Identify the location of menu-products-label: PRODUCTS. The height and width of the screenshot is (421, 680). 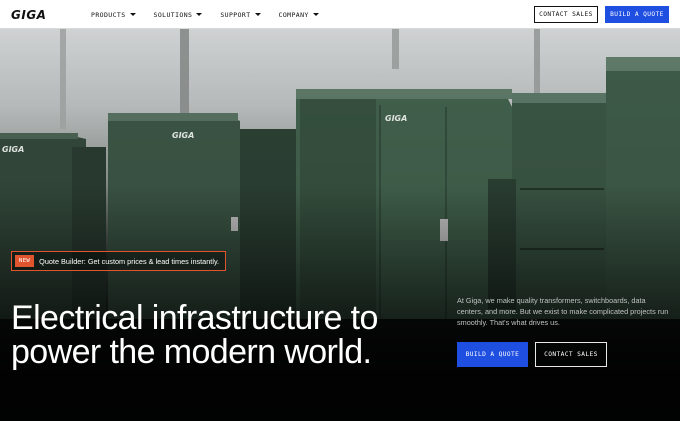
(108, 14).